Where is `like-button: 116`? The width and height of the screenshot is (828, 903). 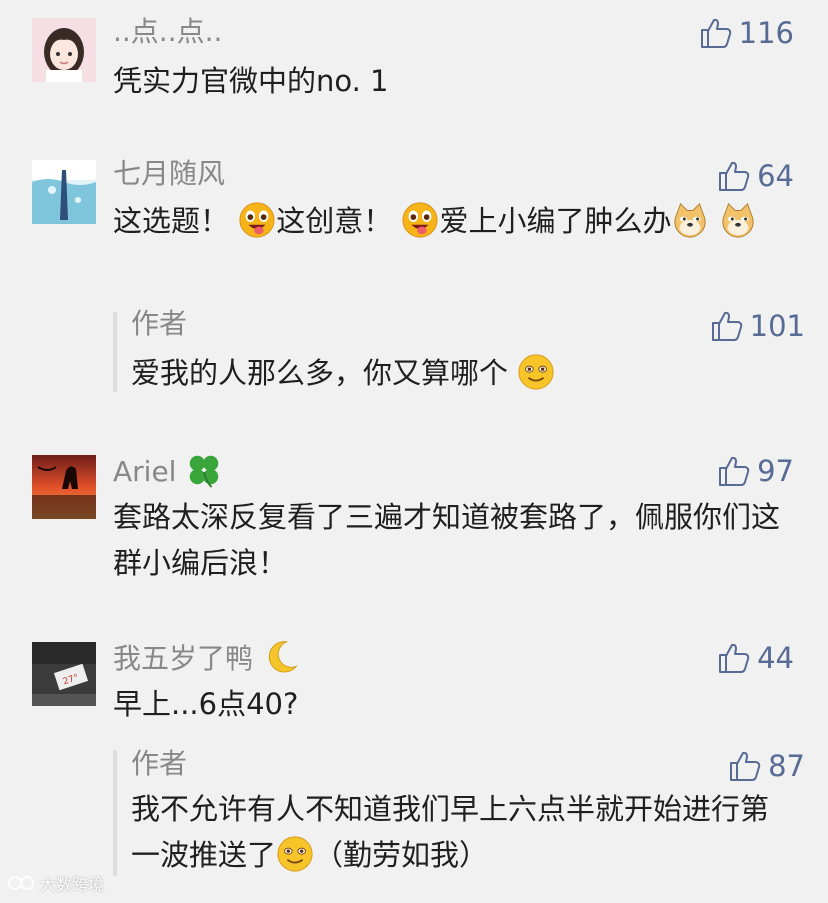 like-button: 116 is located at coordinates (746, 33).